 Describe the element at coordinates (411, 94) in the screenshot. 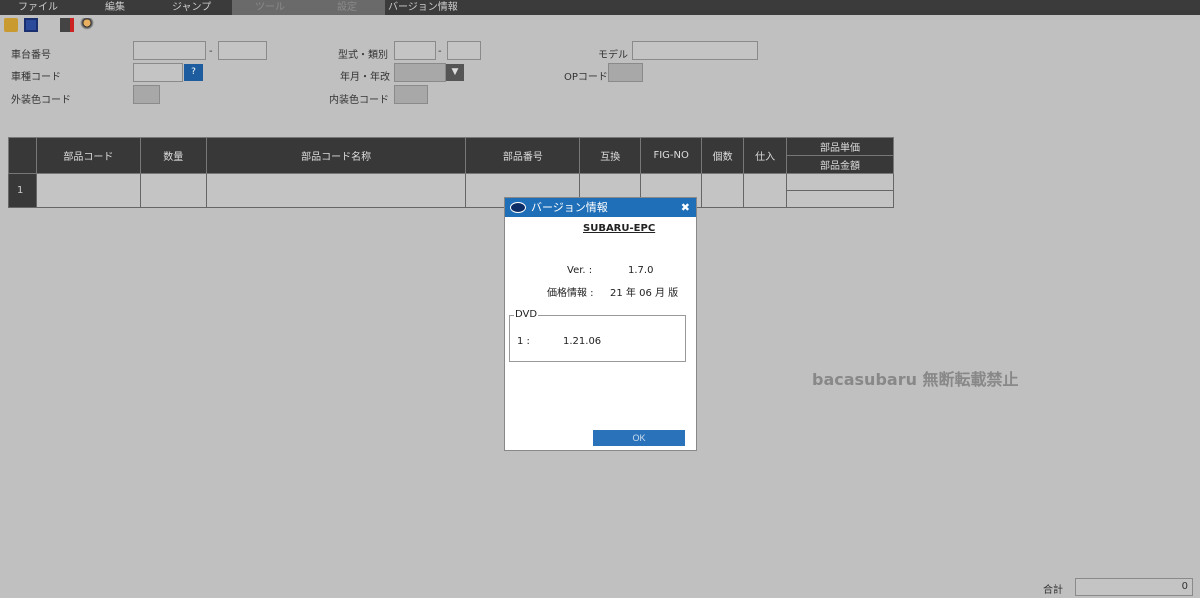

I see `int-color-input` at that location.